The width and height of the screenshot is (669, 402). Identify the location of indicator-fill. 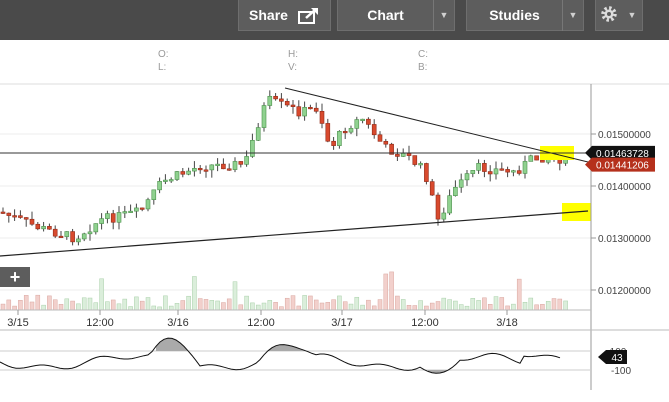
(304, 356).